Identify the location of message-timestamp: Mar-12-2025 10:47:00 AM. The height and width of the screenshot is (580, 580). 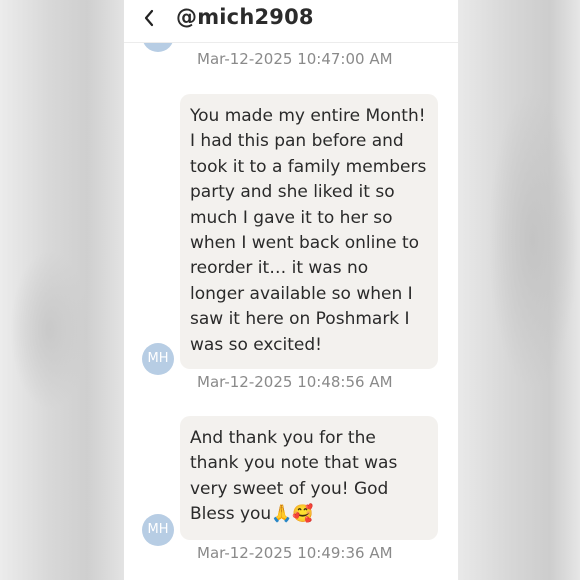
(295, 59).